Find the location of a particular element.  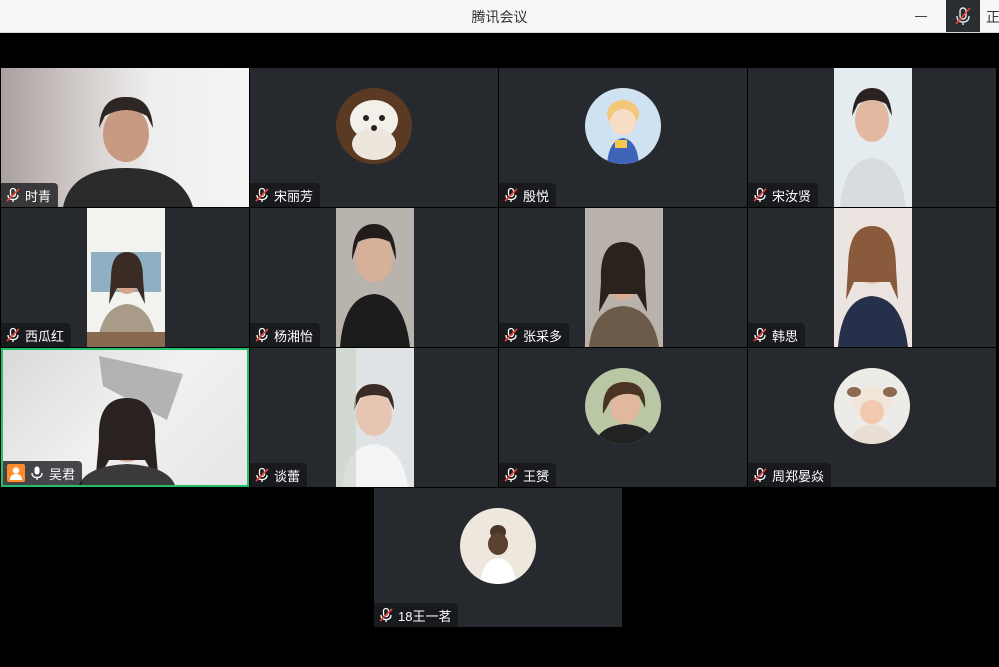

participant-tile-active-speaker: 吴君 is located at coordinates (125, 417).